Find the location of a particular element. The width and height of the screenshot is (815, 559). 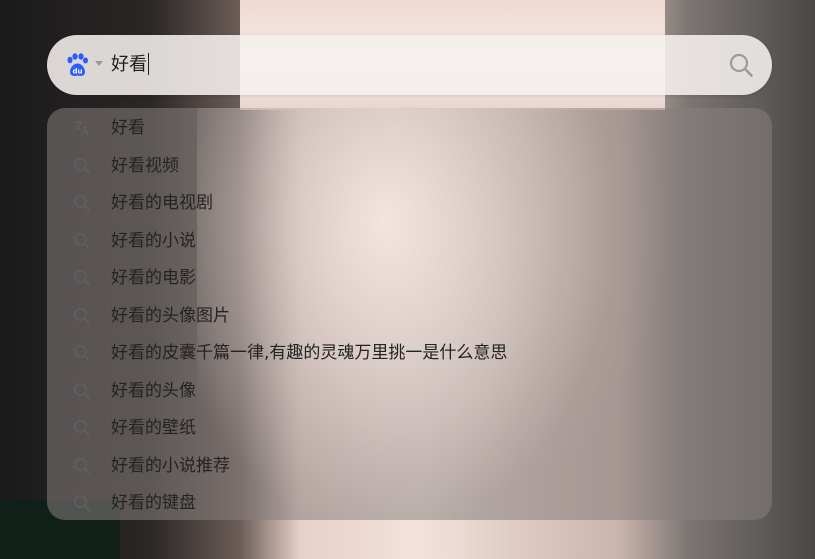

suggestion-text: 好看的小说推荐 is located at coordinates (170, 465).